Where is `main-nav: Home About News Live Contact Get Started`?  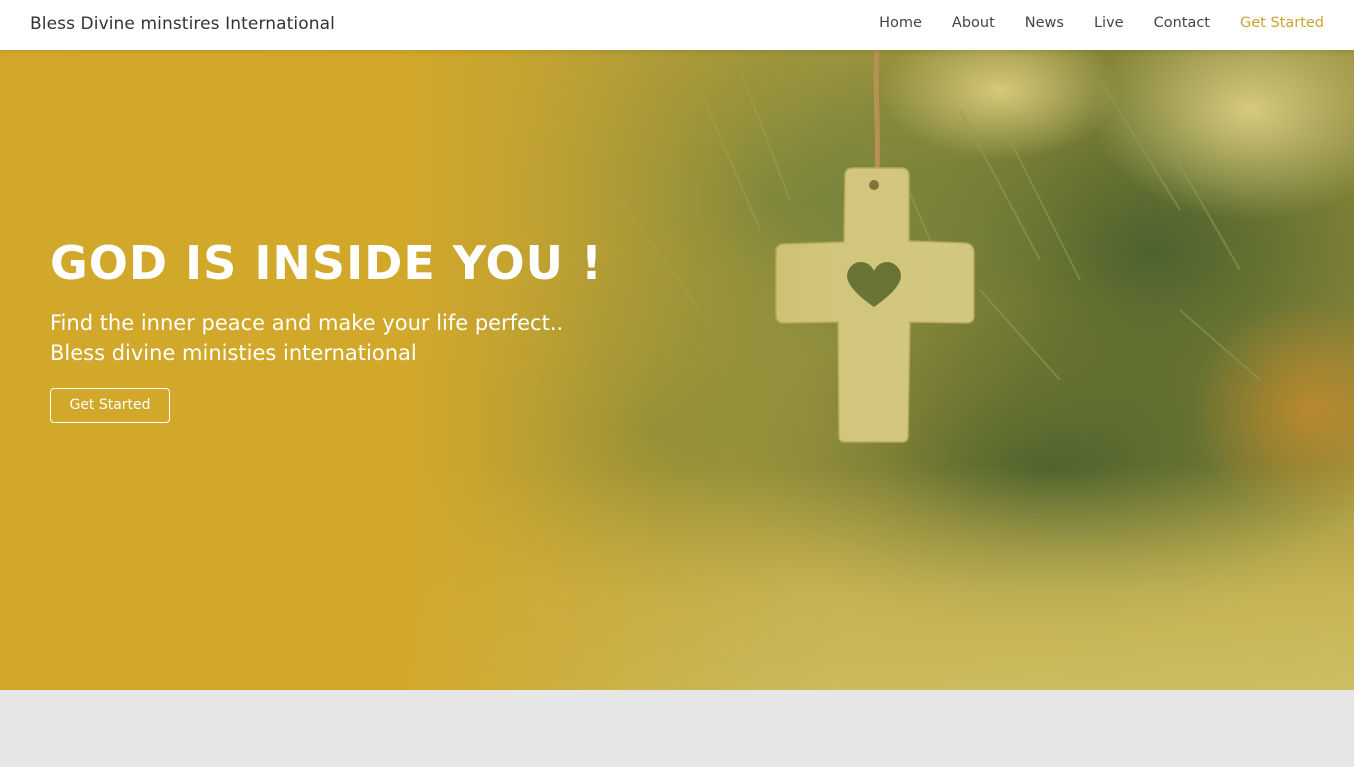
main-nav: Home About News Live Contact Get Started is located at coordinates (1101, 23).